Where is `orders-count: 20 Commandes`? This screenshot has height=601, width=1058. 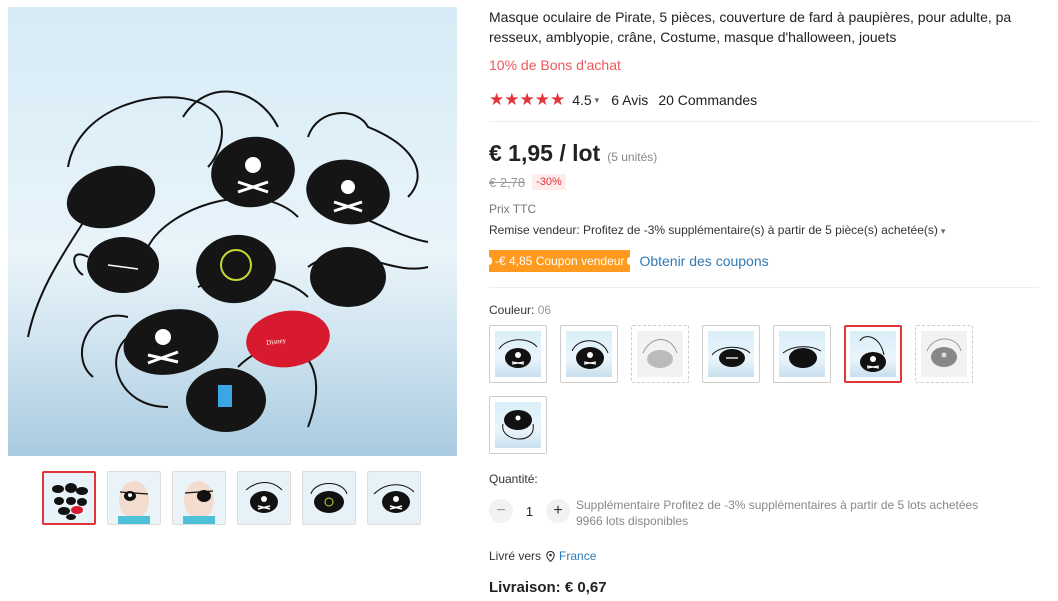 orders-count: 20 Commandes is located at coordinates (708, 100).